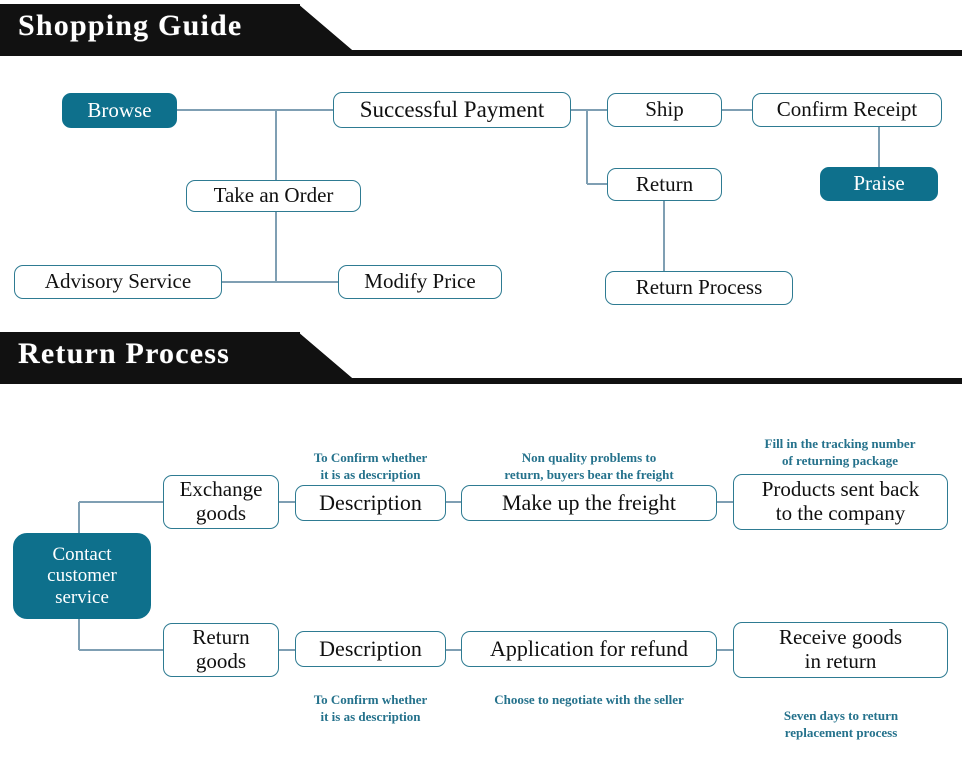  I want to click on node-advisory-service: Advisory Service, so click(118, 282).